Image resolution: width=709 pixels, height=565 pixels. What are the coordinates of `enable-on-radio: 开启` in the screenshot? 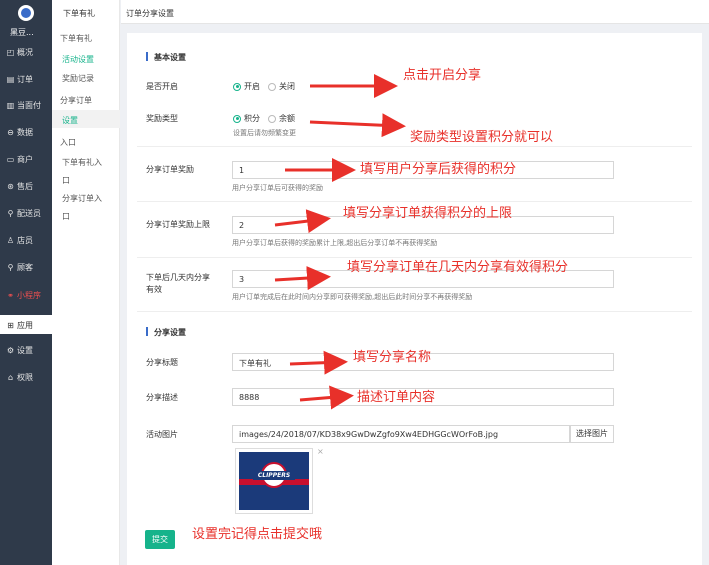 It's located at (246, 86).